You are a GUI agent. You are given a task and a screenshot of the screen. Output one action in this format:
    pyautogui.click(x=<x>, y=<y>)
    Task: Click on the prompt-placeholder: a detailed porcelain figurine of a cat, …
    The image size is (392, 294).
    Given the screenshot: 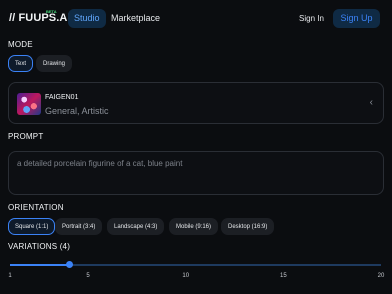 What is the action you would take?
    pyautogui.click(x=100, y=163)
    